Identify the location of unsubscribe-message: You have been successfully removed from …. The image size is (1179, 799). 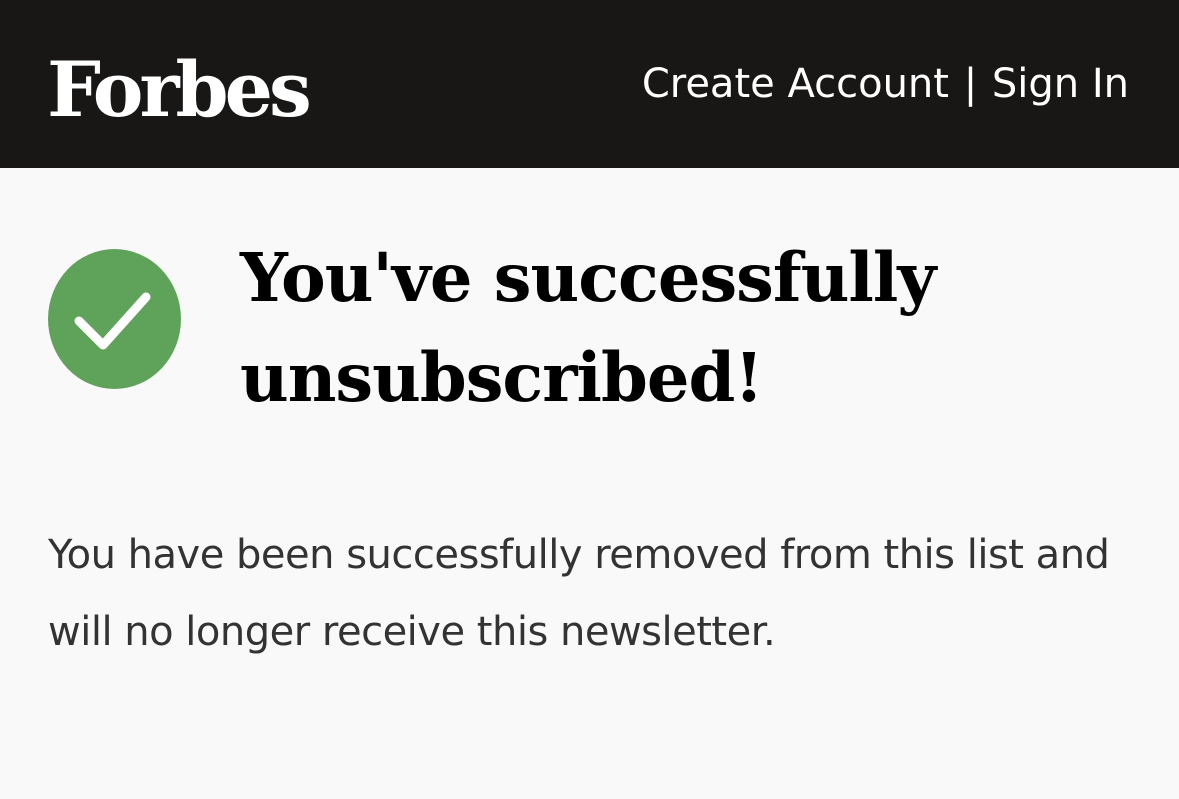
(579, 593).